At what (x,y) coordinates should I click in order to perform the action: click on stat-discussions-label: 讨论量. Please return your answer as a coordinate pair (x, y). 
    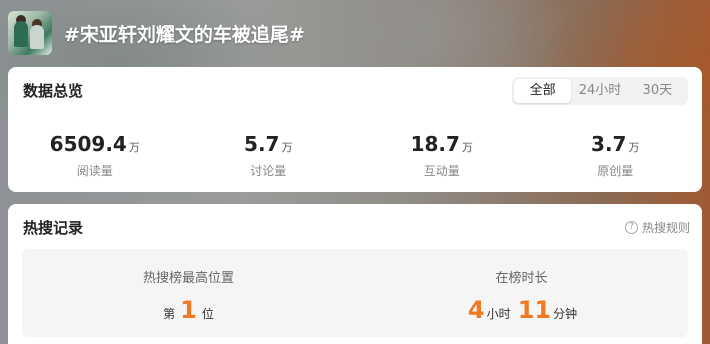
    Looking at the image, I should click on (268, 171).